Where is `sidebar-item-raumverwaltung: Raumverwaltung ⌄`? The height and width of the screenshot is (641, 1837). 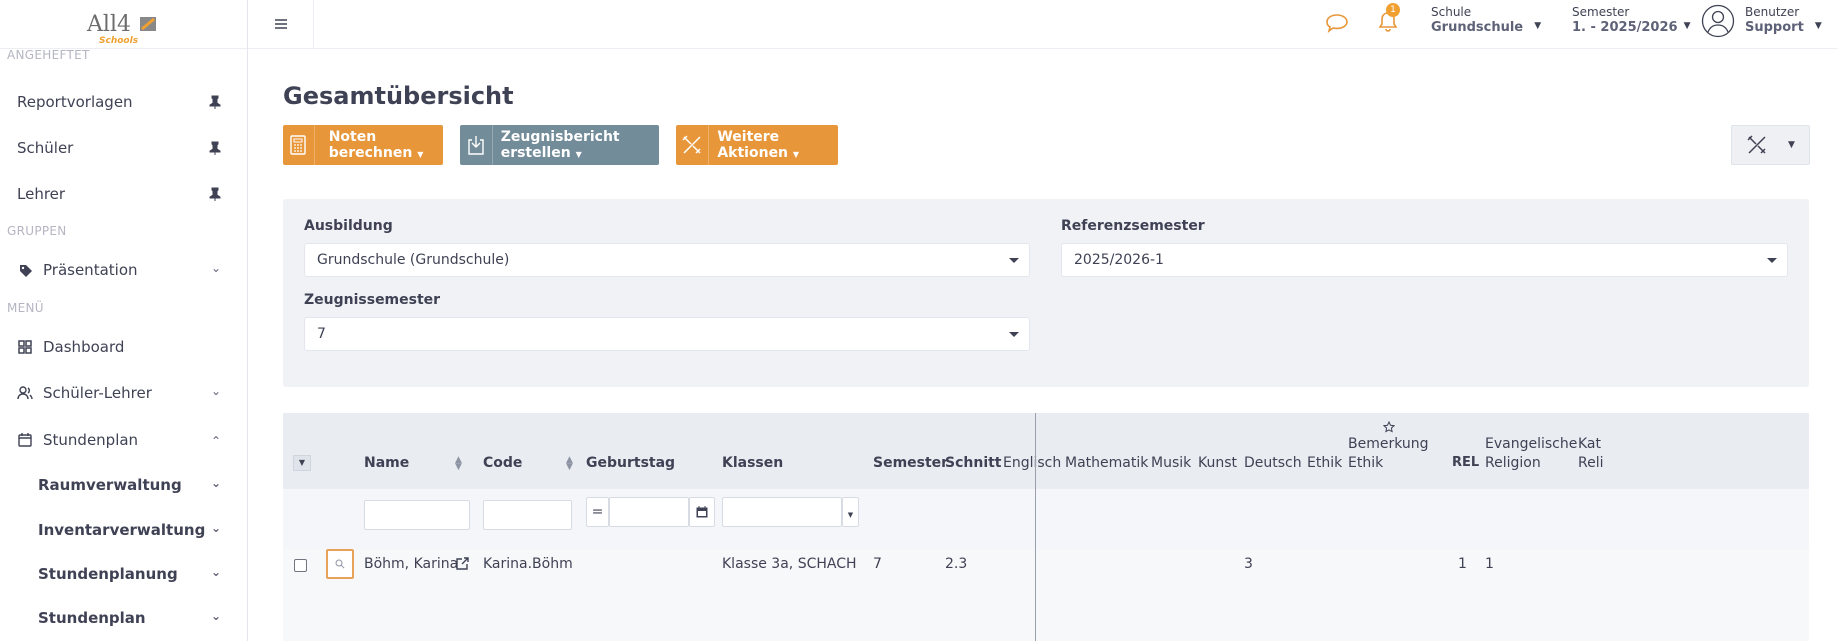 sidebar-item-raumverwaltung: Raumverwaltung ⌄ is located at coordinates (123, 485).